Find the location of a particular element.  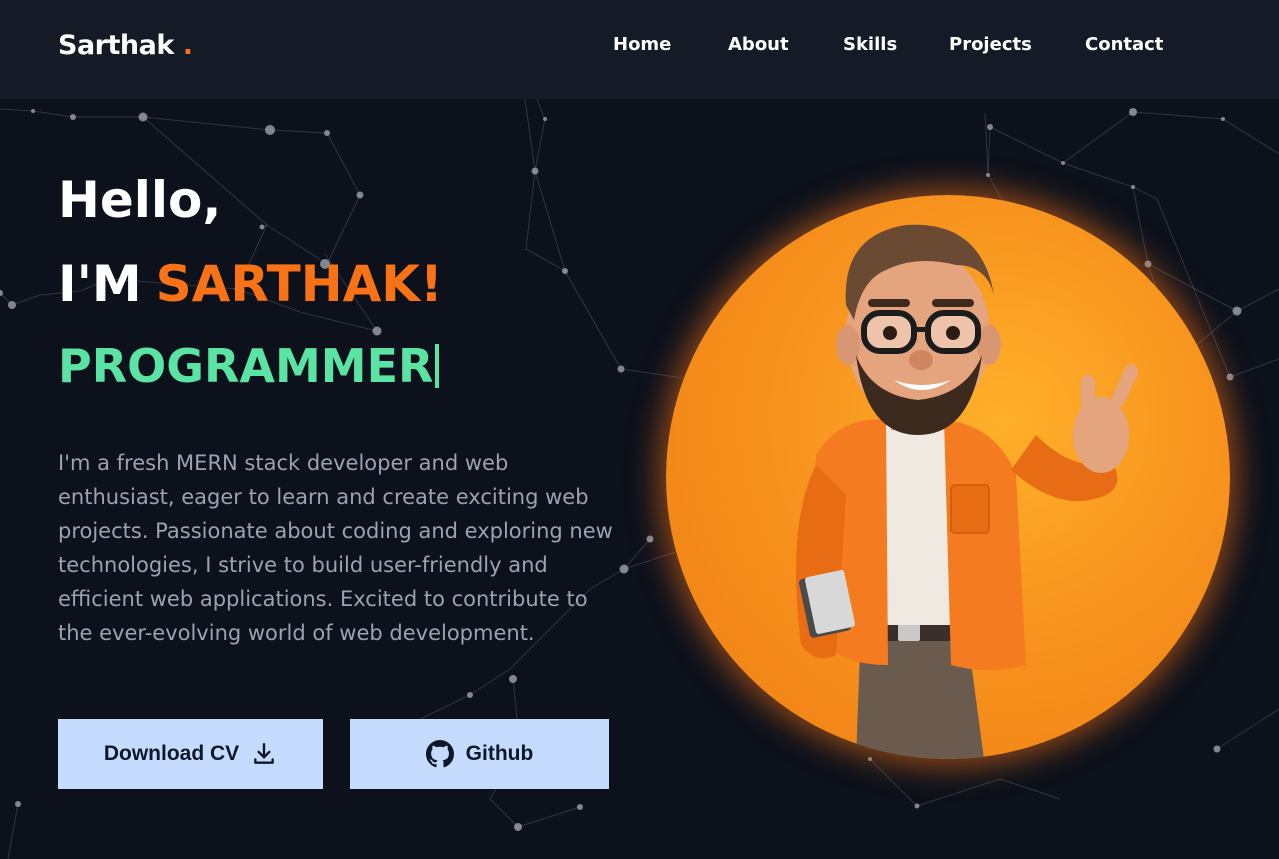

typing-cursor is located at coordinates (437, 366).